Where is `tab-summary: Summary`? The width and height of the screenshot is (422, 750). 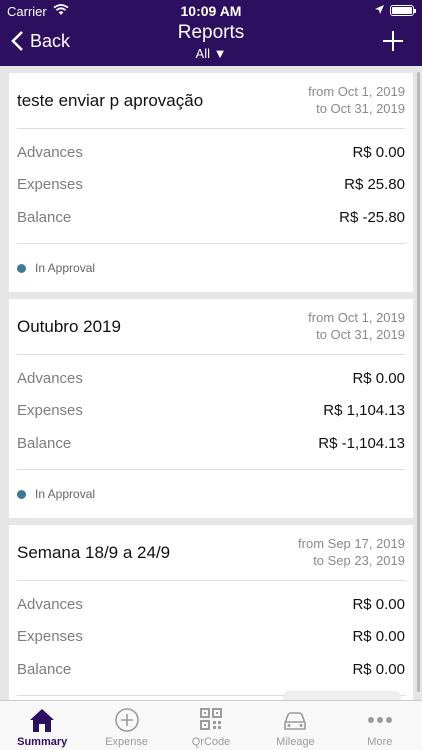
tab-summary: Summary is located at coordinates (42, 725).